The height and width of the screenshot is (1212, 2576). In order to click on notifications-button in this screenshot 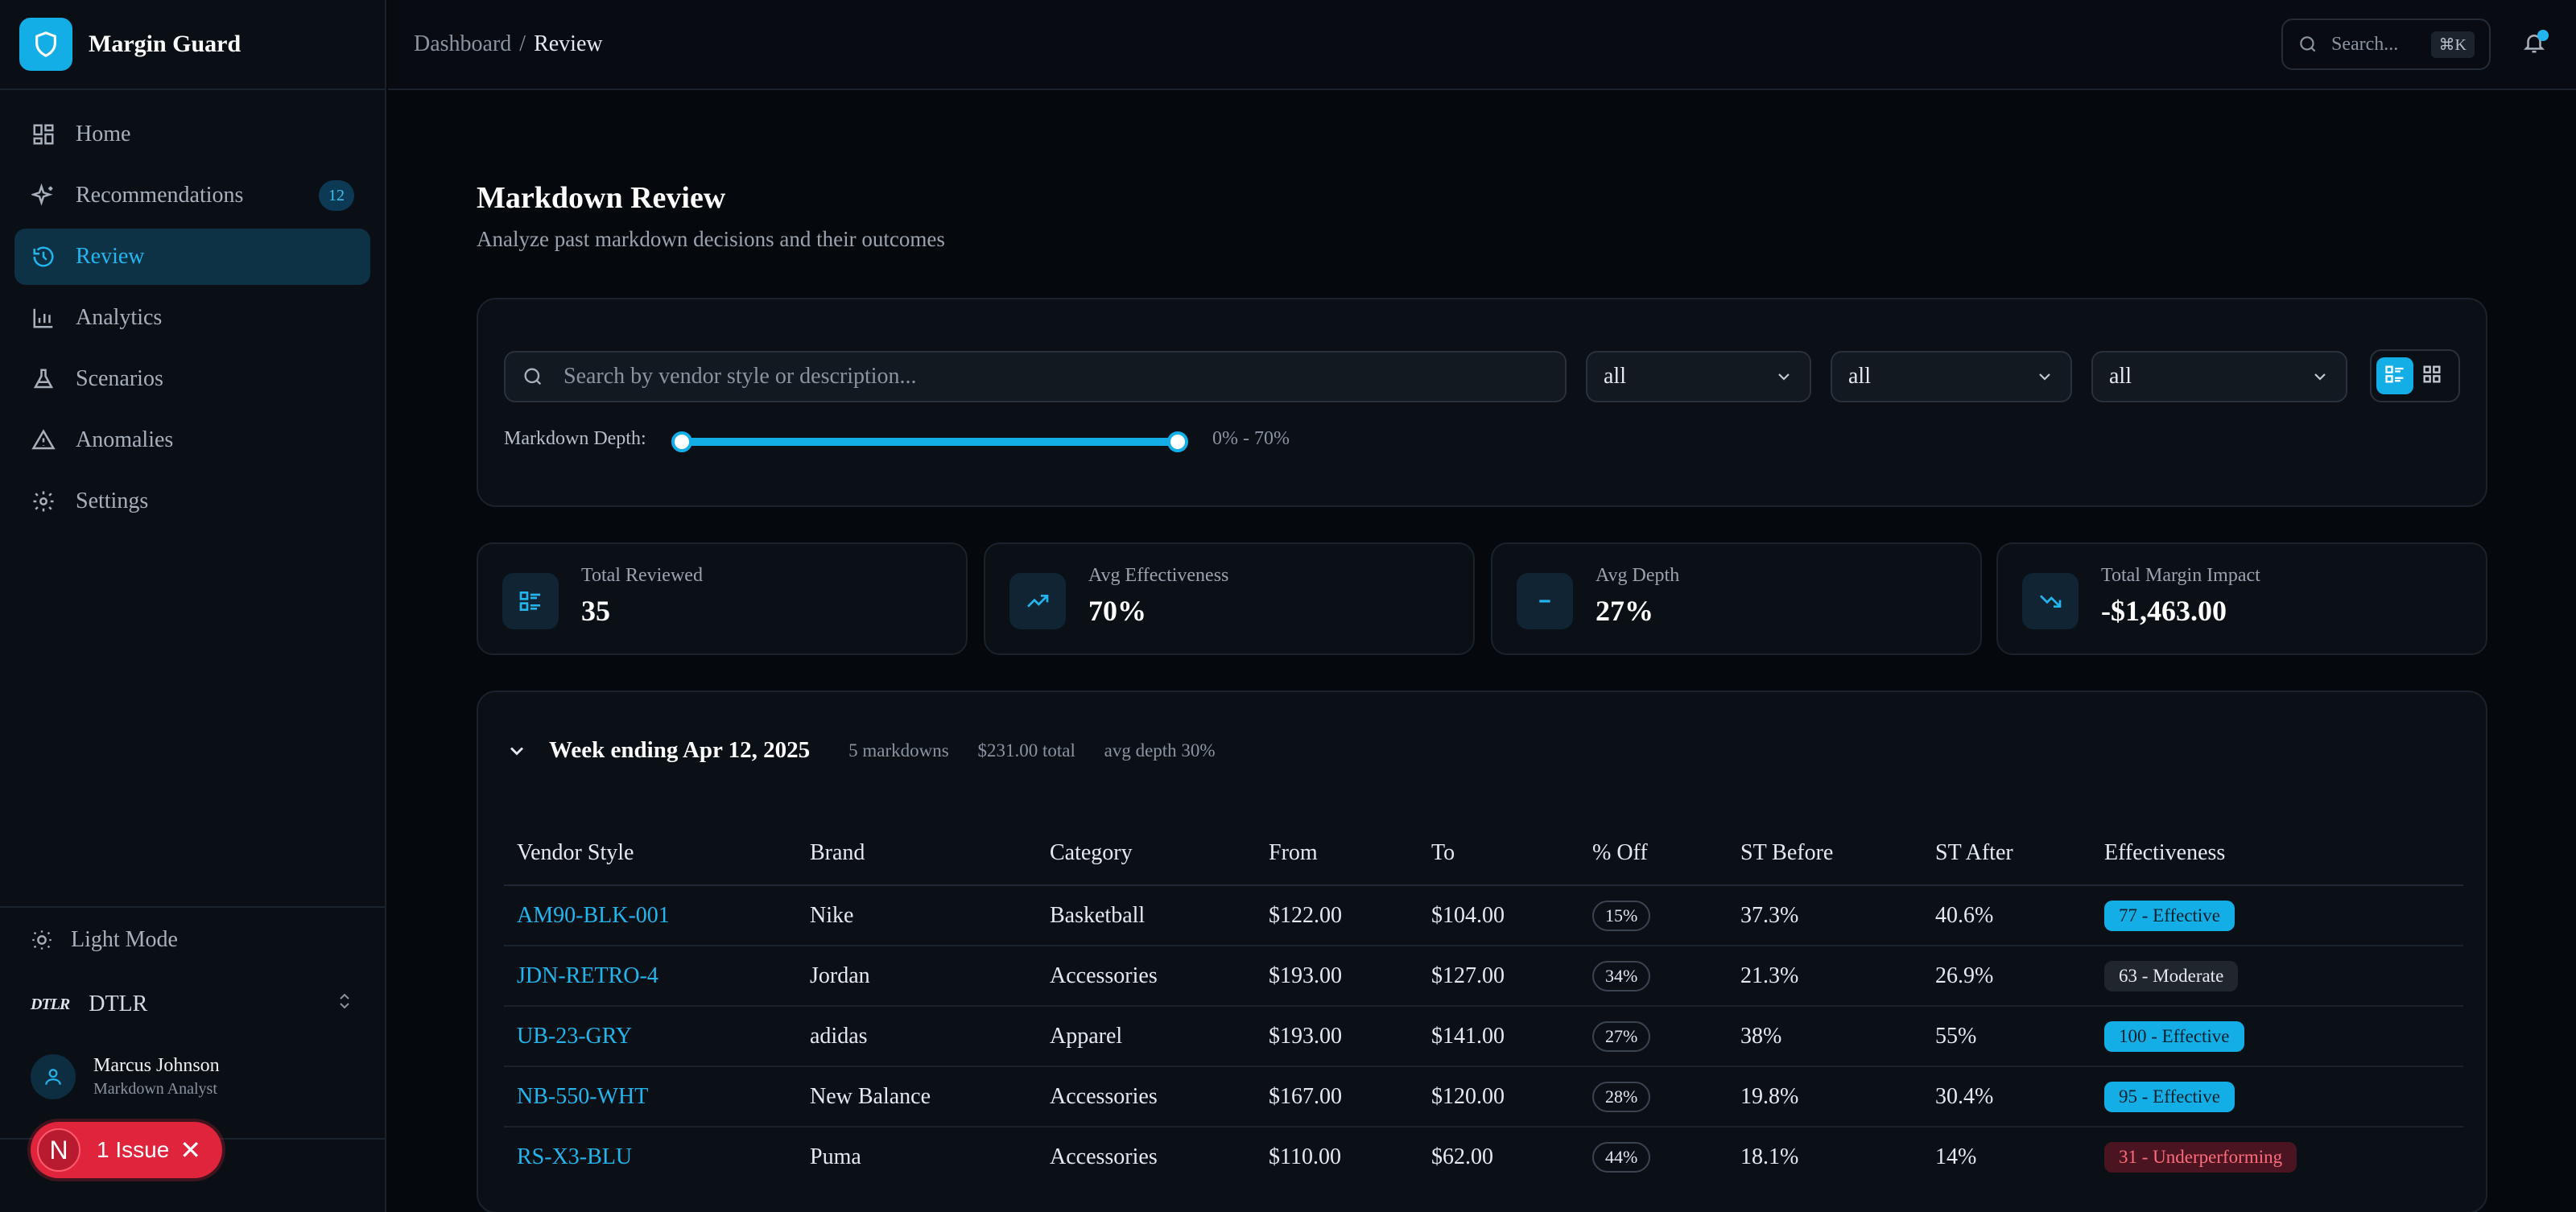, I will do `click(2534, 44)`.